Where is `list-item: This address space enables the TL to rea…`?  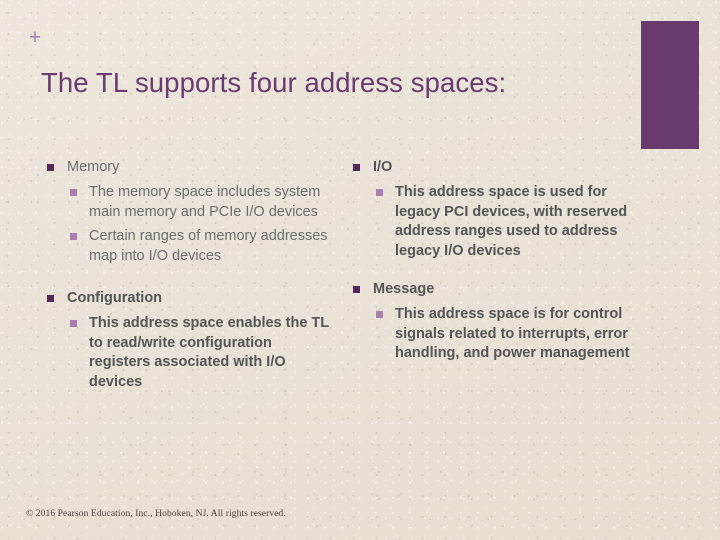 list-item: This address space enables the TL to rea… is located at coordinates (189, 353).